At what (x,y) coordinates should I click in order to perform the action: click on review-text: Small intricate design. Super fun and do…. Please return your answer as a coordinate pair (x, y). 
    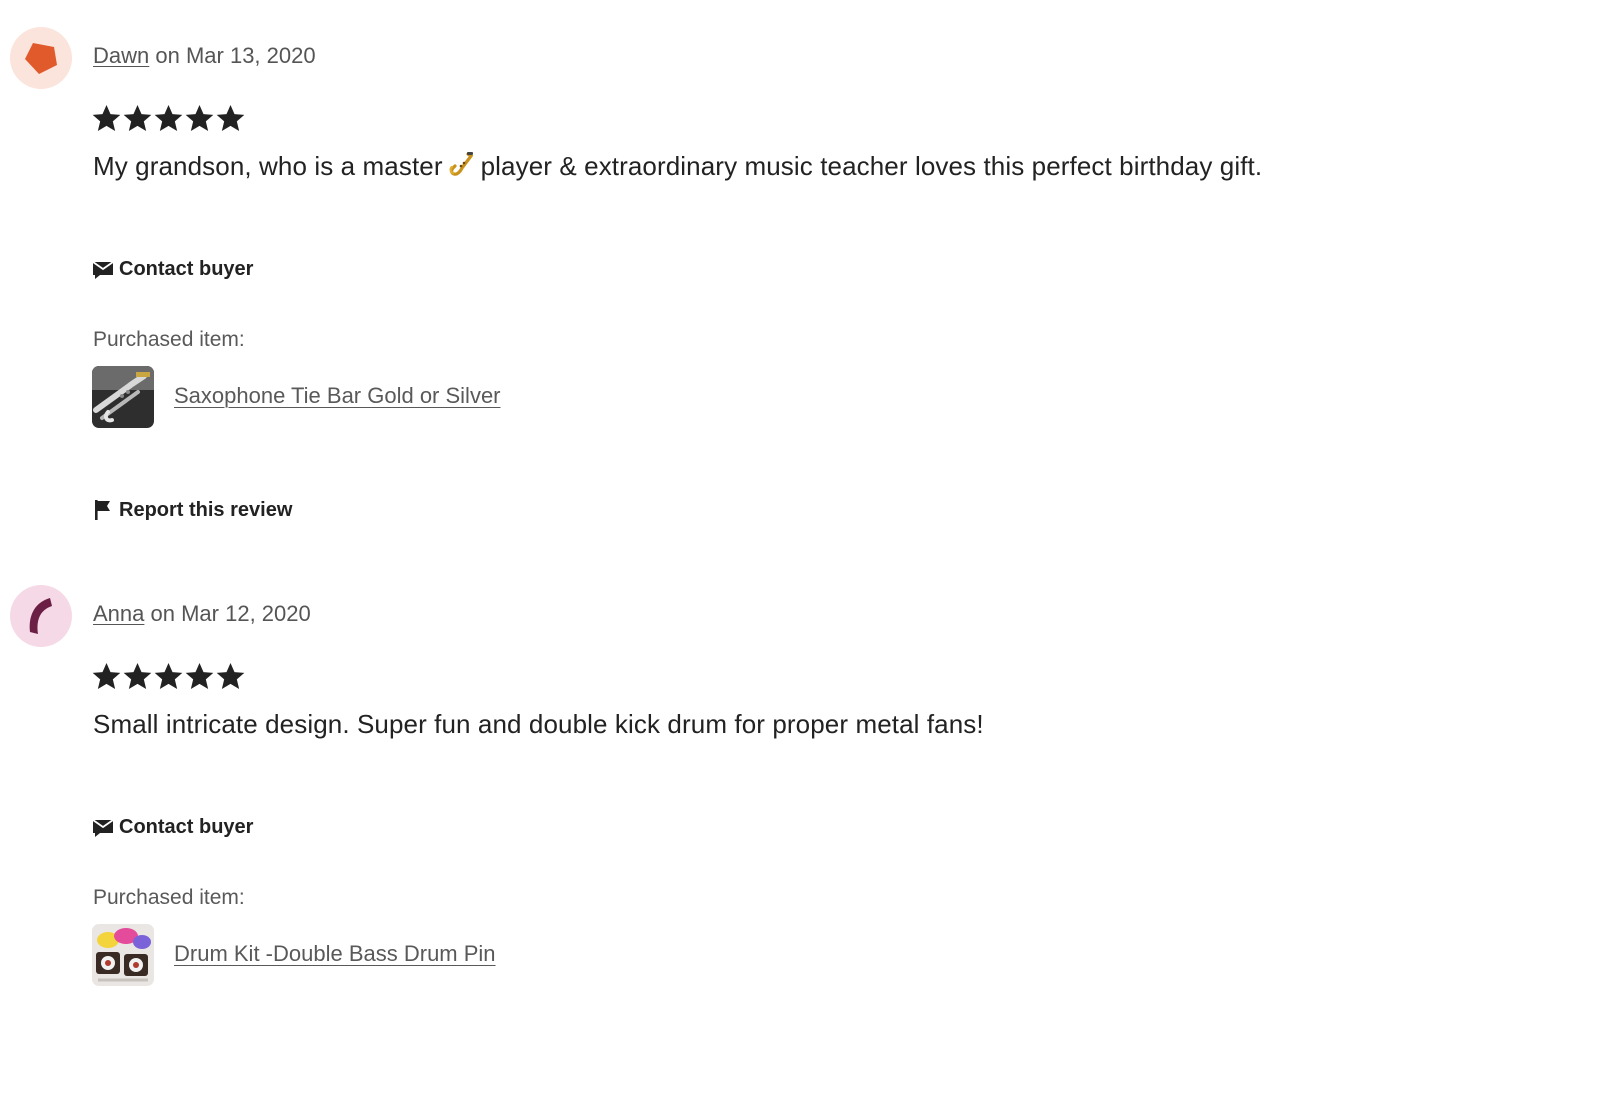
    Looking at the image, I should click on (538, 724).